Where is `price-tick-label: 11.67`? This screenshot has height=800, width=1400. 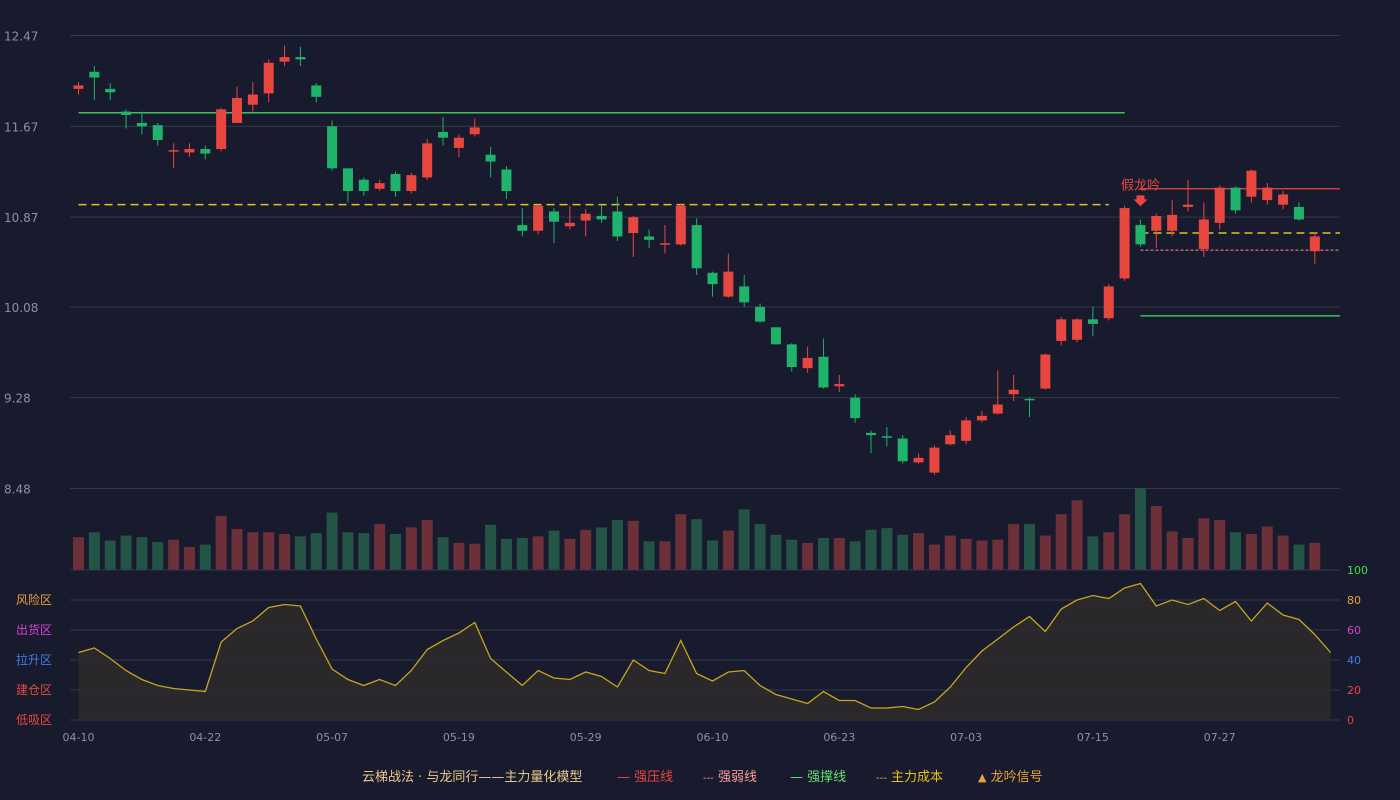
price-tick-label: 11.67 is located at coordinates (21, 127).